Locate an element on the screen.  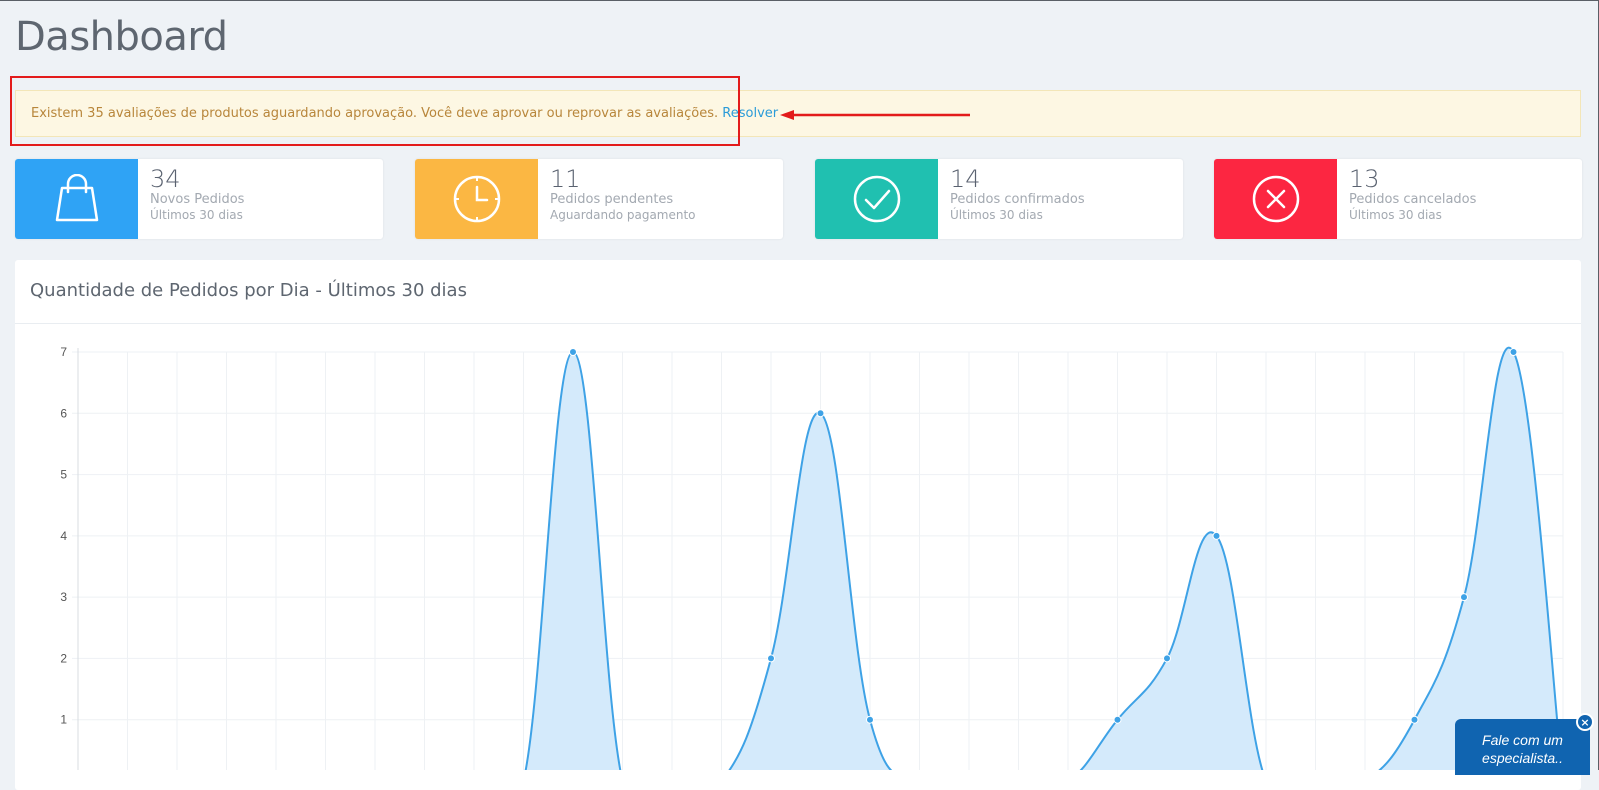
chart-y-tick-label: 2 is located at coordinates (63, 658).